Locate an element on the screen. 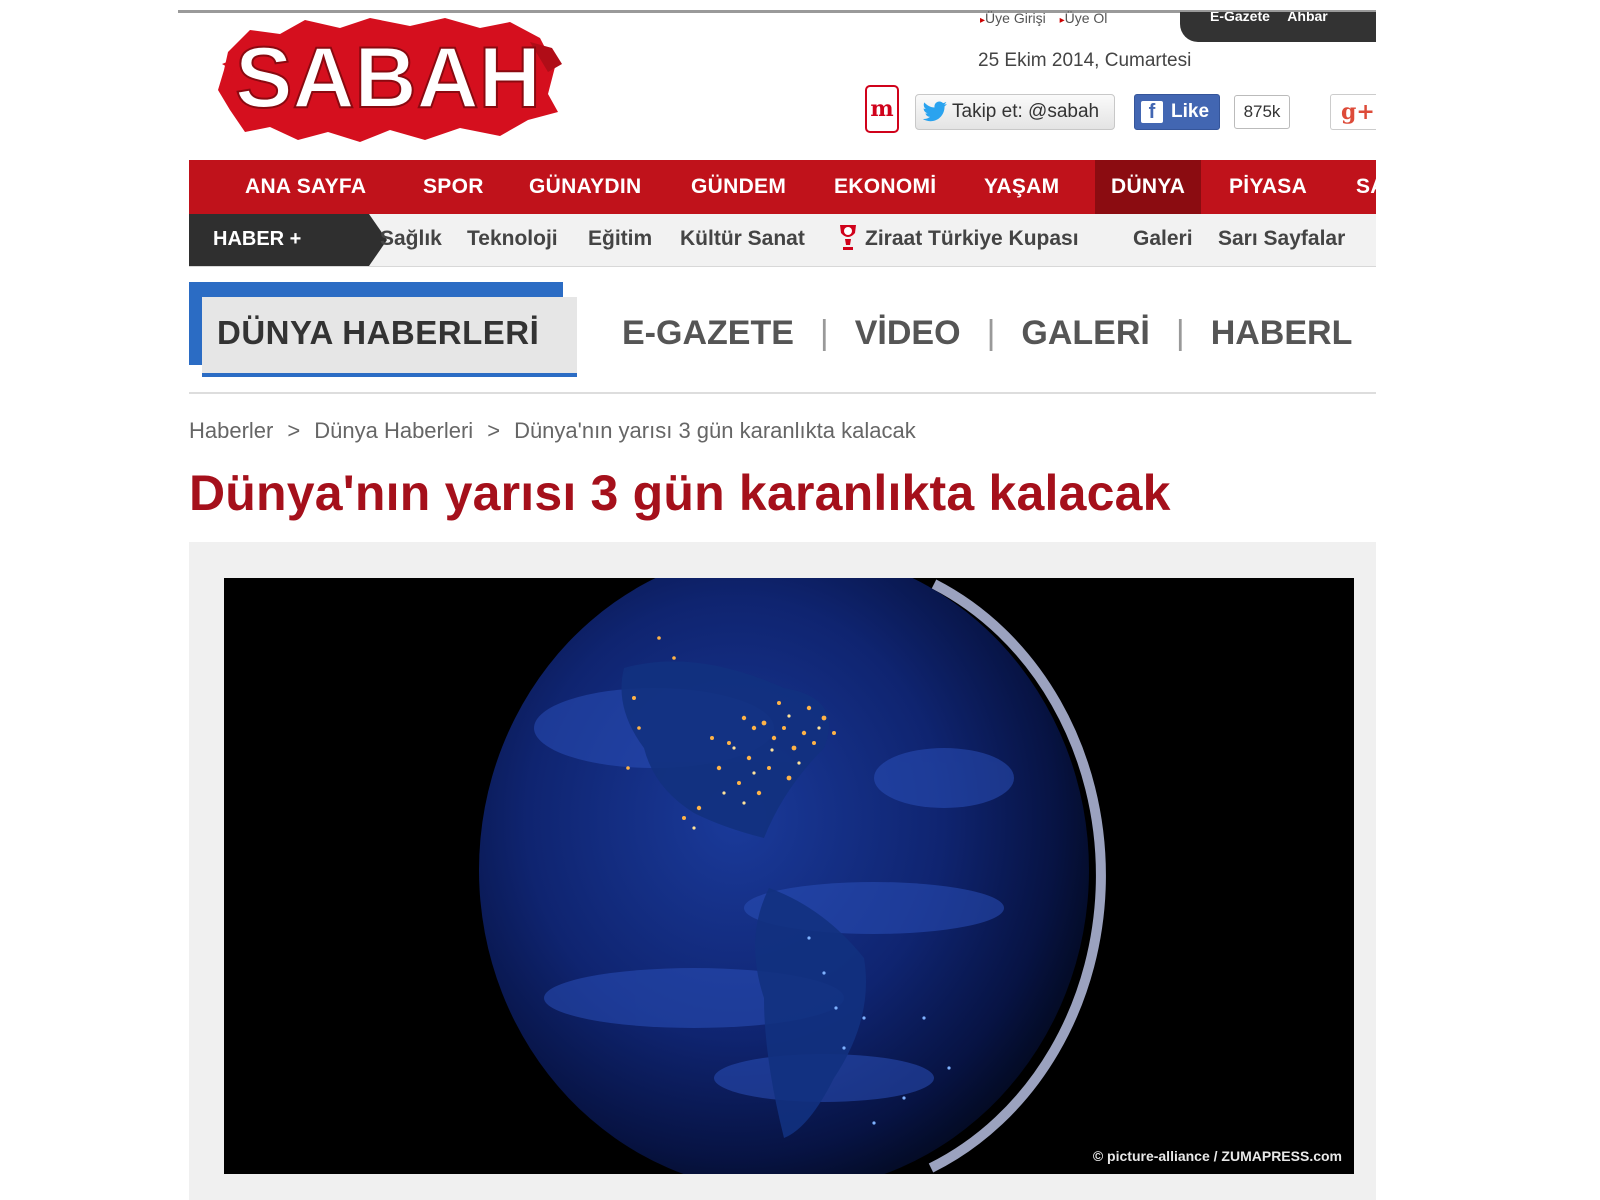 Image resolution: width=1600 pixels, height=1200 pixels. breadcrumb-dunya-haberleri: Dünya Haberleri is located at coordinates (393, 430).